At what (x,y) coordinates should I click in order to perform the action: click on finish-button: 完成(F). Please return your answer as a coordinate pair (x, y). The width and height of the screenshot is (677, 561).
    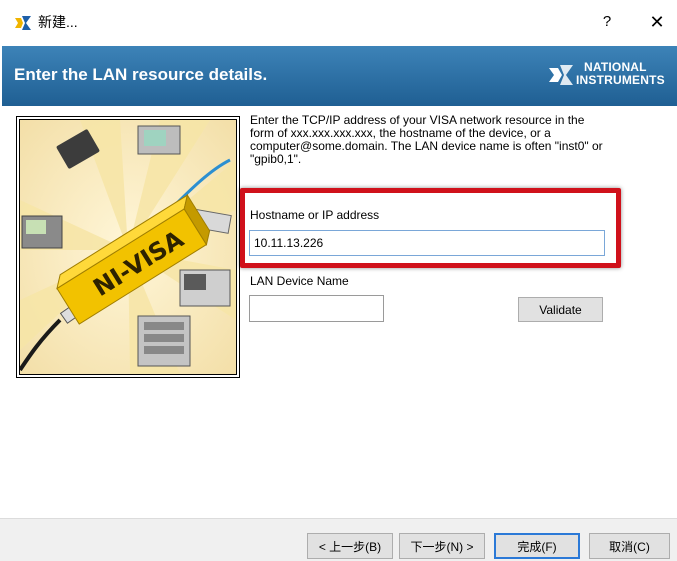
    Looking at the image, I should click on (537, 546).